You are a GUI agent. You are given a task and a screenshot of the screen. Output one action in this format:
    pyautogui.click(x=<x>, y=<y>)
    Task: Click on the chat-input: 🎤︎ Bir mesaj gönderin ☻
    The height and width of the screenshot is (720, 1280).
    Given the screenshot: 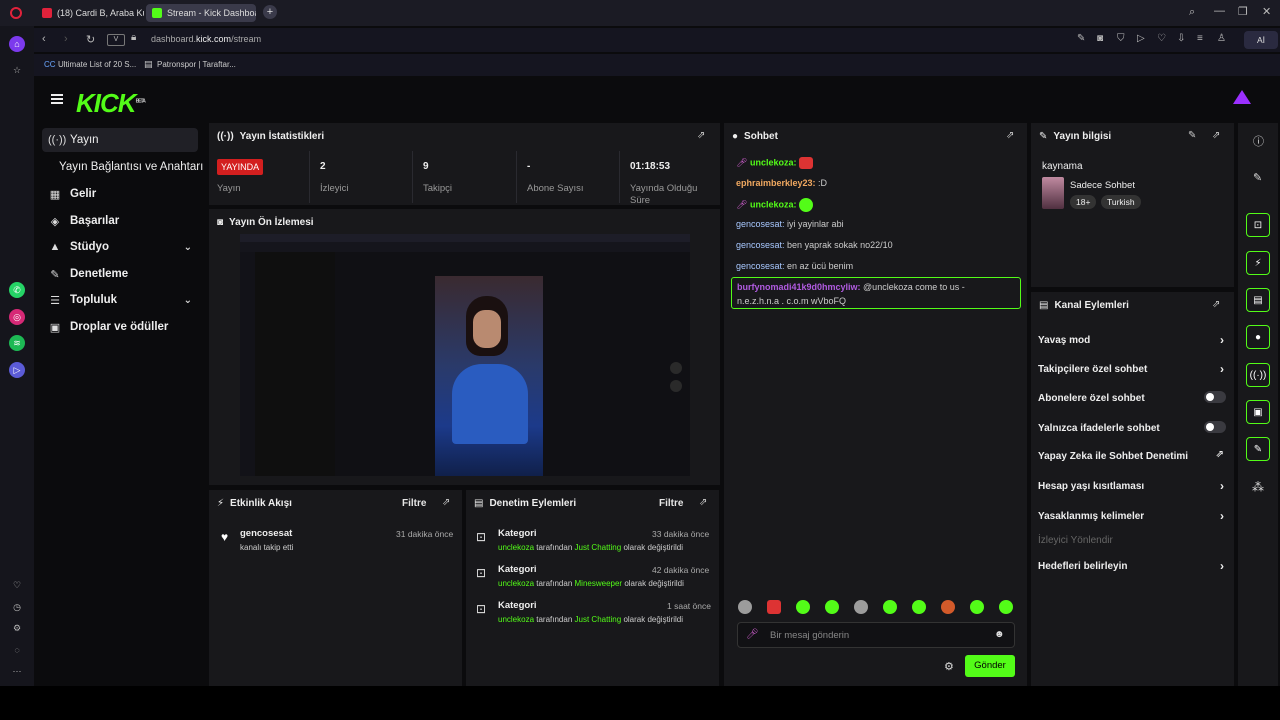 What is the action you would take?
    pyautogui.click(x=876, y=635)
    